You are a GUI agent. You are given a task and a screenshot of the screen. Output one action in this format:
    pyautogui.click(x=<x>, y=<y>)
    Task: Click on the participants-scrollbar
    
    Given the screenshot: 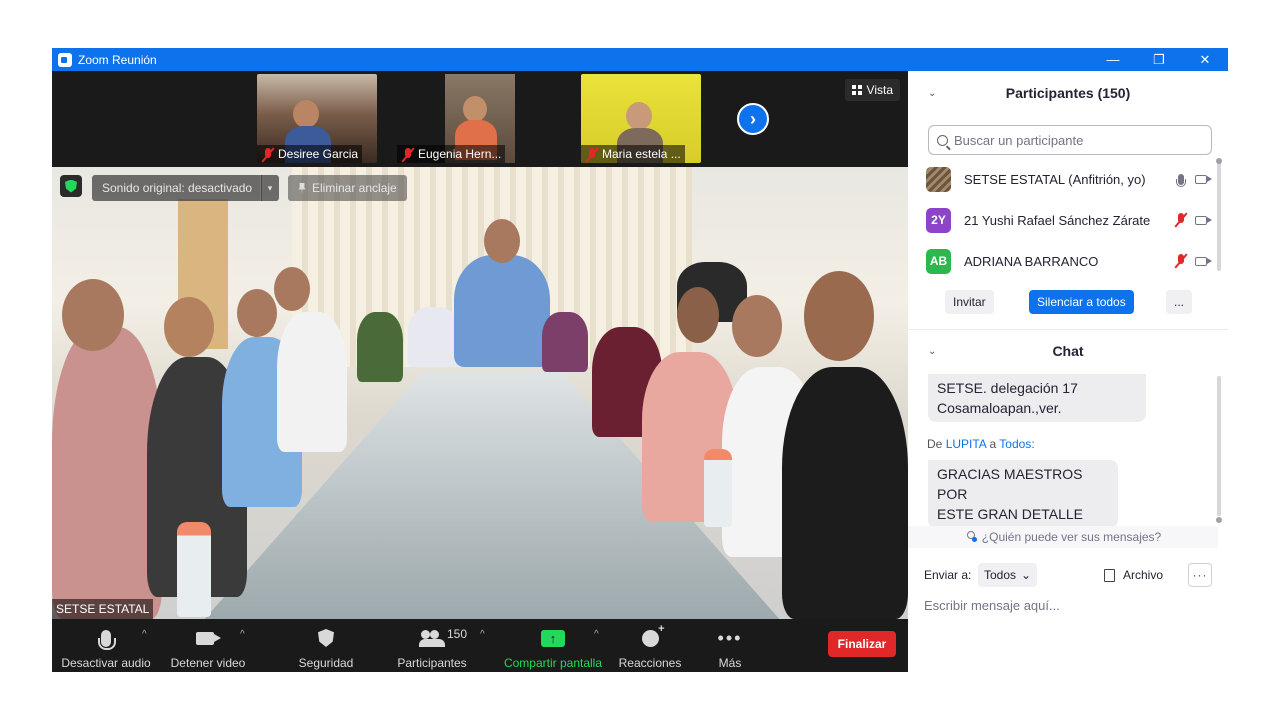 What is the action you would take?
    pyautogui.click(x=1219, y=216)
    